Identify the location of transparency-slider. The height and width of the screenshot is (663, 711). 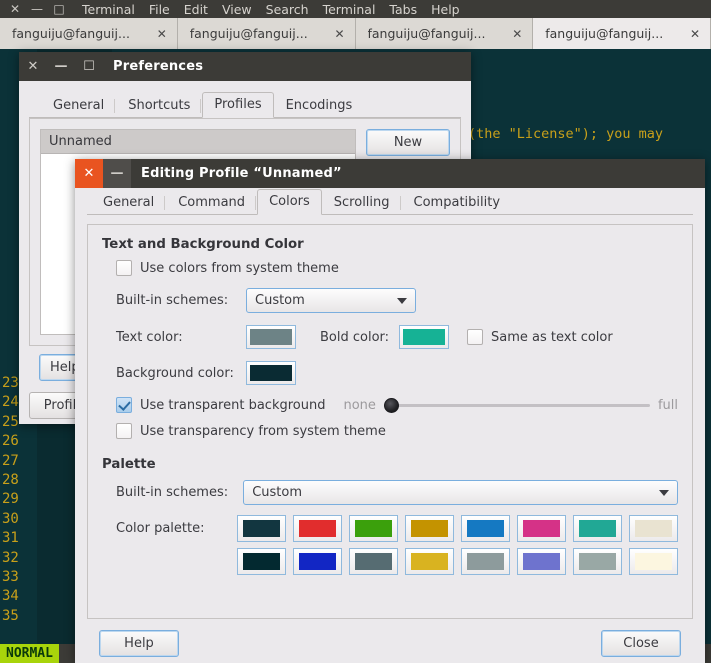
(516, 405).